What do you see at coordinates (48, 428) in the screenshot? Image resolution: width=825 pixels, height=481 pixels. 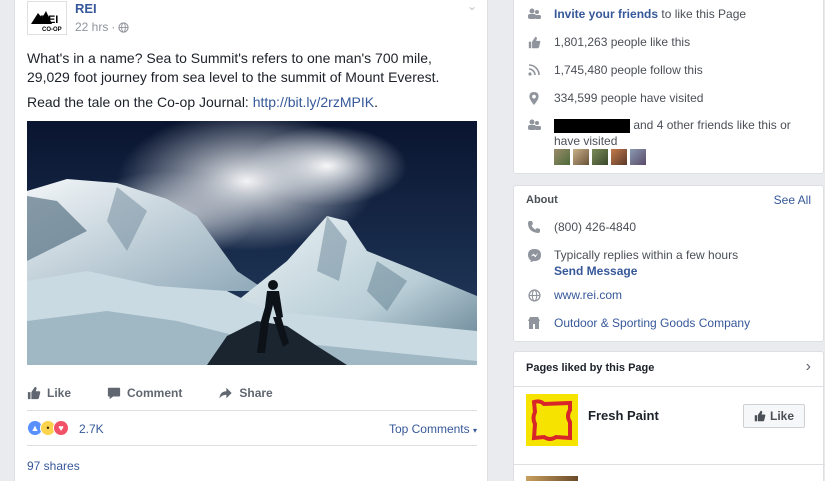 I see `reaction-icons: ▲ • ♥` at bounding box center [48, 428].